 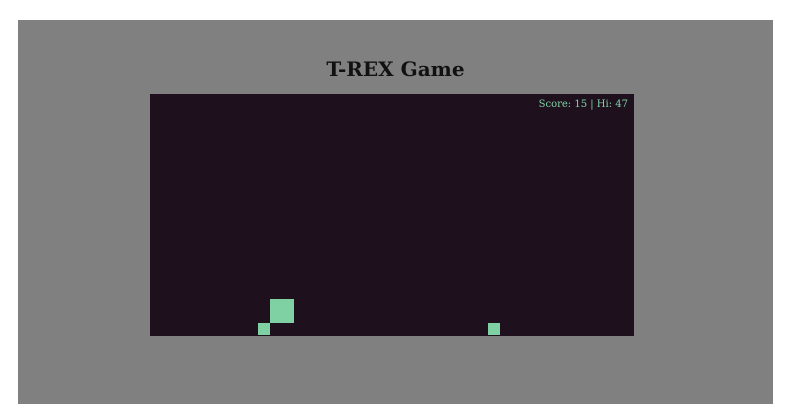 What do you see at coordinates (583, 104) in the screenshot?
I see `score-display: Score: 15 | Hi: 47` at bounding box center [583, 104].